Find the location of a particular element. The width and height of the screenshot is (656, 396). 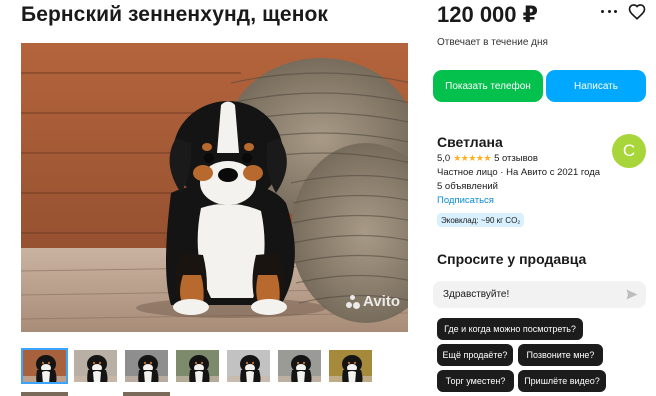

quick-question-chip: Торг уместен? is located at coordinates (475, 381).